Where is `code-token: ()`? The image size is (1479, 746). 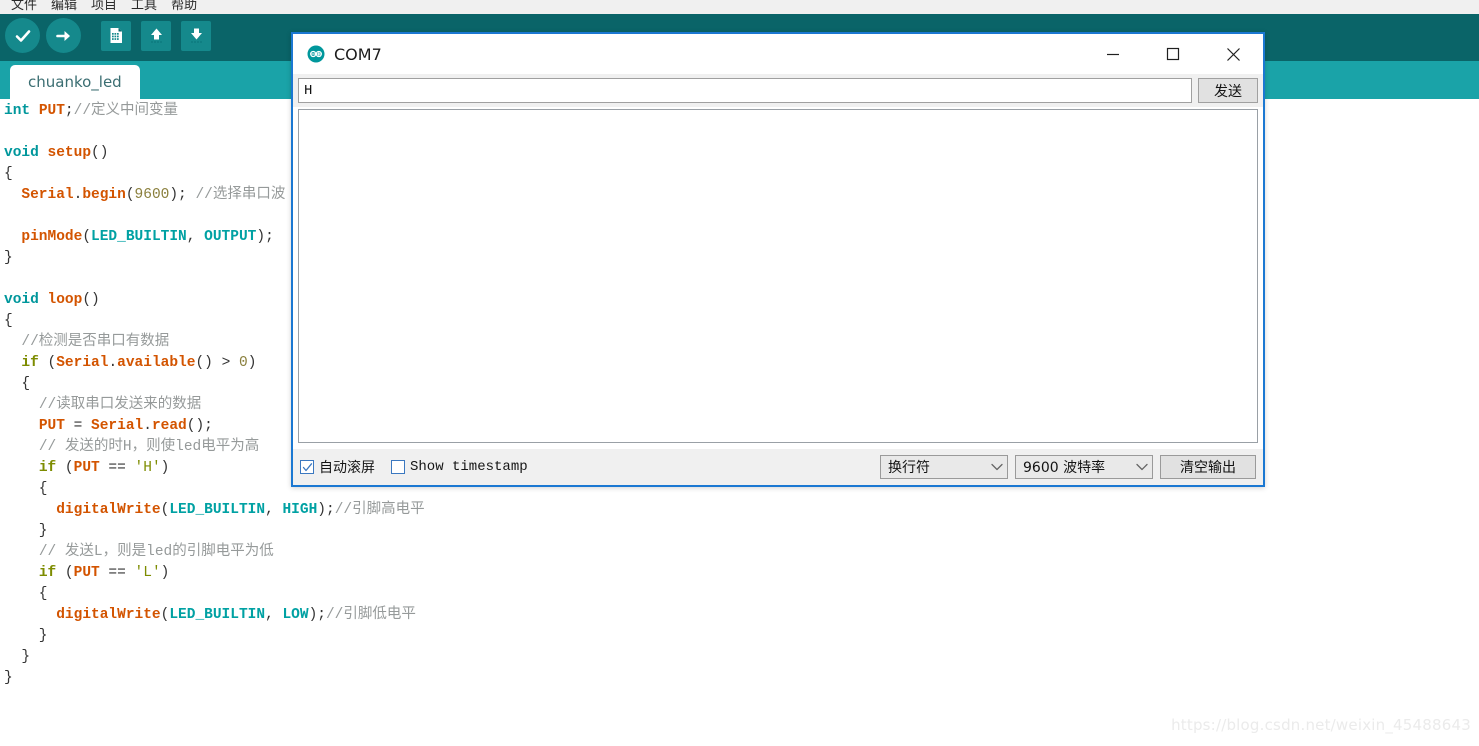 code-token: () is located at coordinates (100, 153).